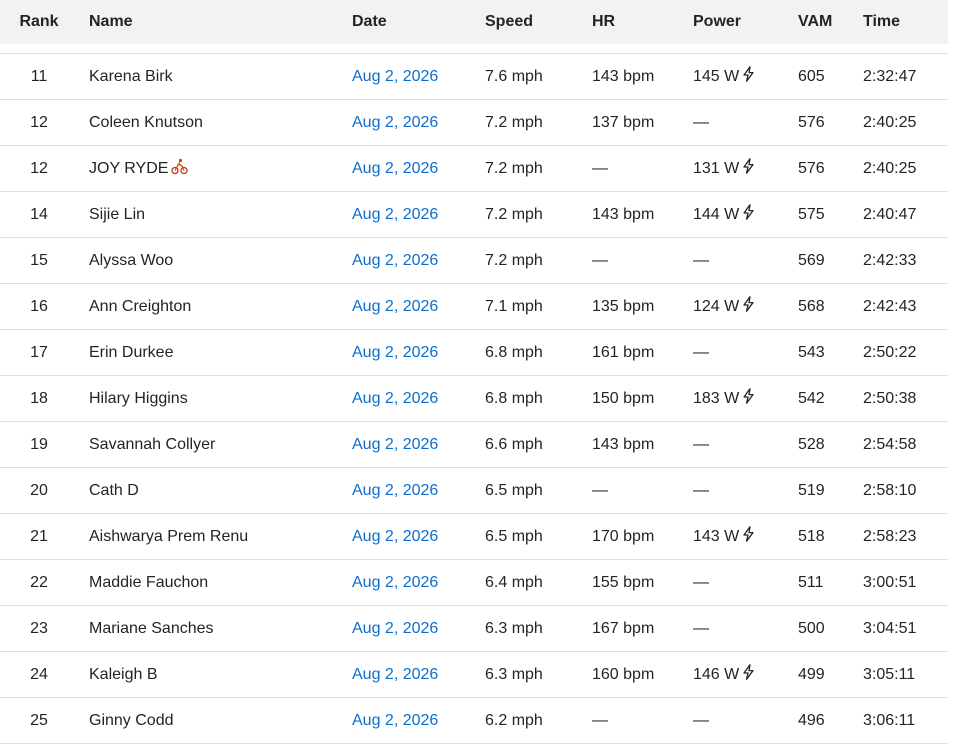 The image size is (961, 750). What do you see at coordinates (128, 169) in the screenshot?
I see `athlete-name-link: JOY RYDE` at bounding box center [128, 169].